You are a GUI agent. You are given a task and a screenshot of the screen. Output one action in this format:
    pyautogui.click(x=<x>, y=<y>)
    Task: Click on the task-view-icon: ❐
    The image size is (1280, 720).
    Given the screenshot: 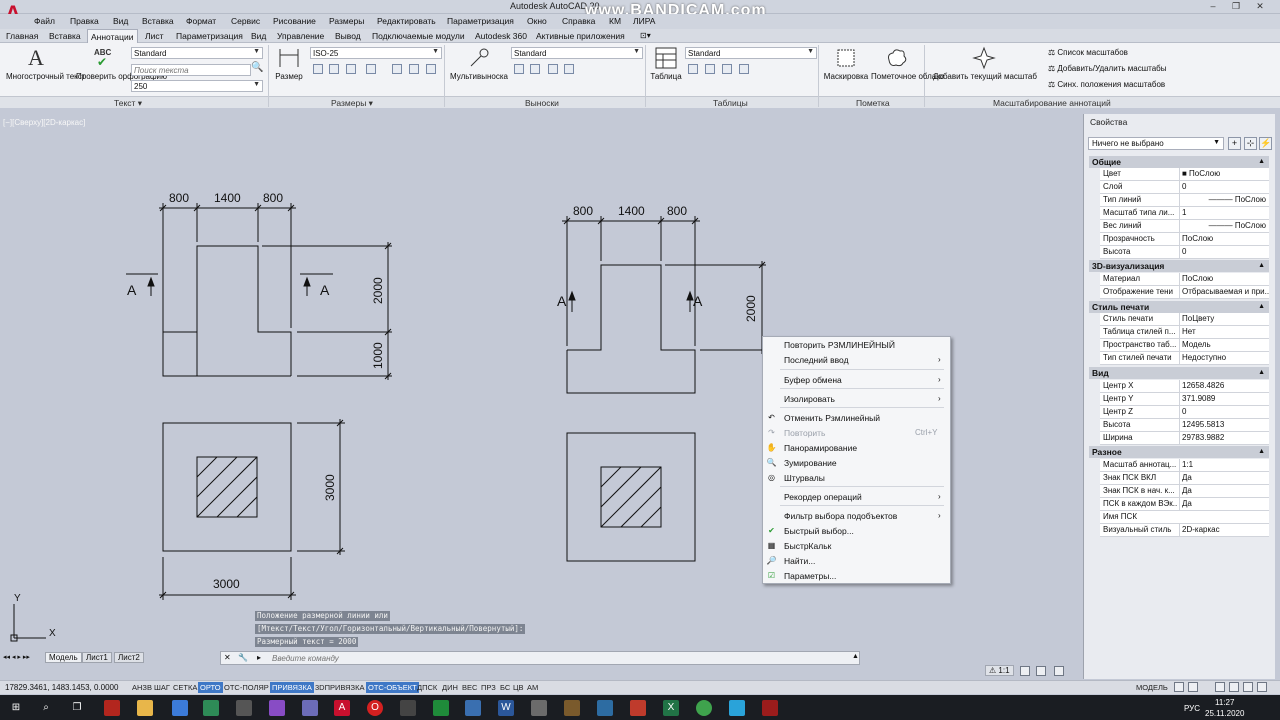 What is the action you would take?
    pyautogui.click(x=77, y=708)
    